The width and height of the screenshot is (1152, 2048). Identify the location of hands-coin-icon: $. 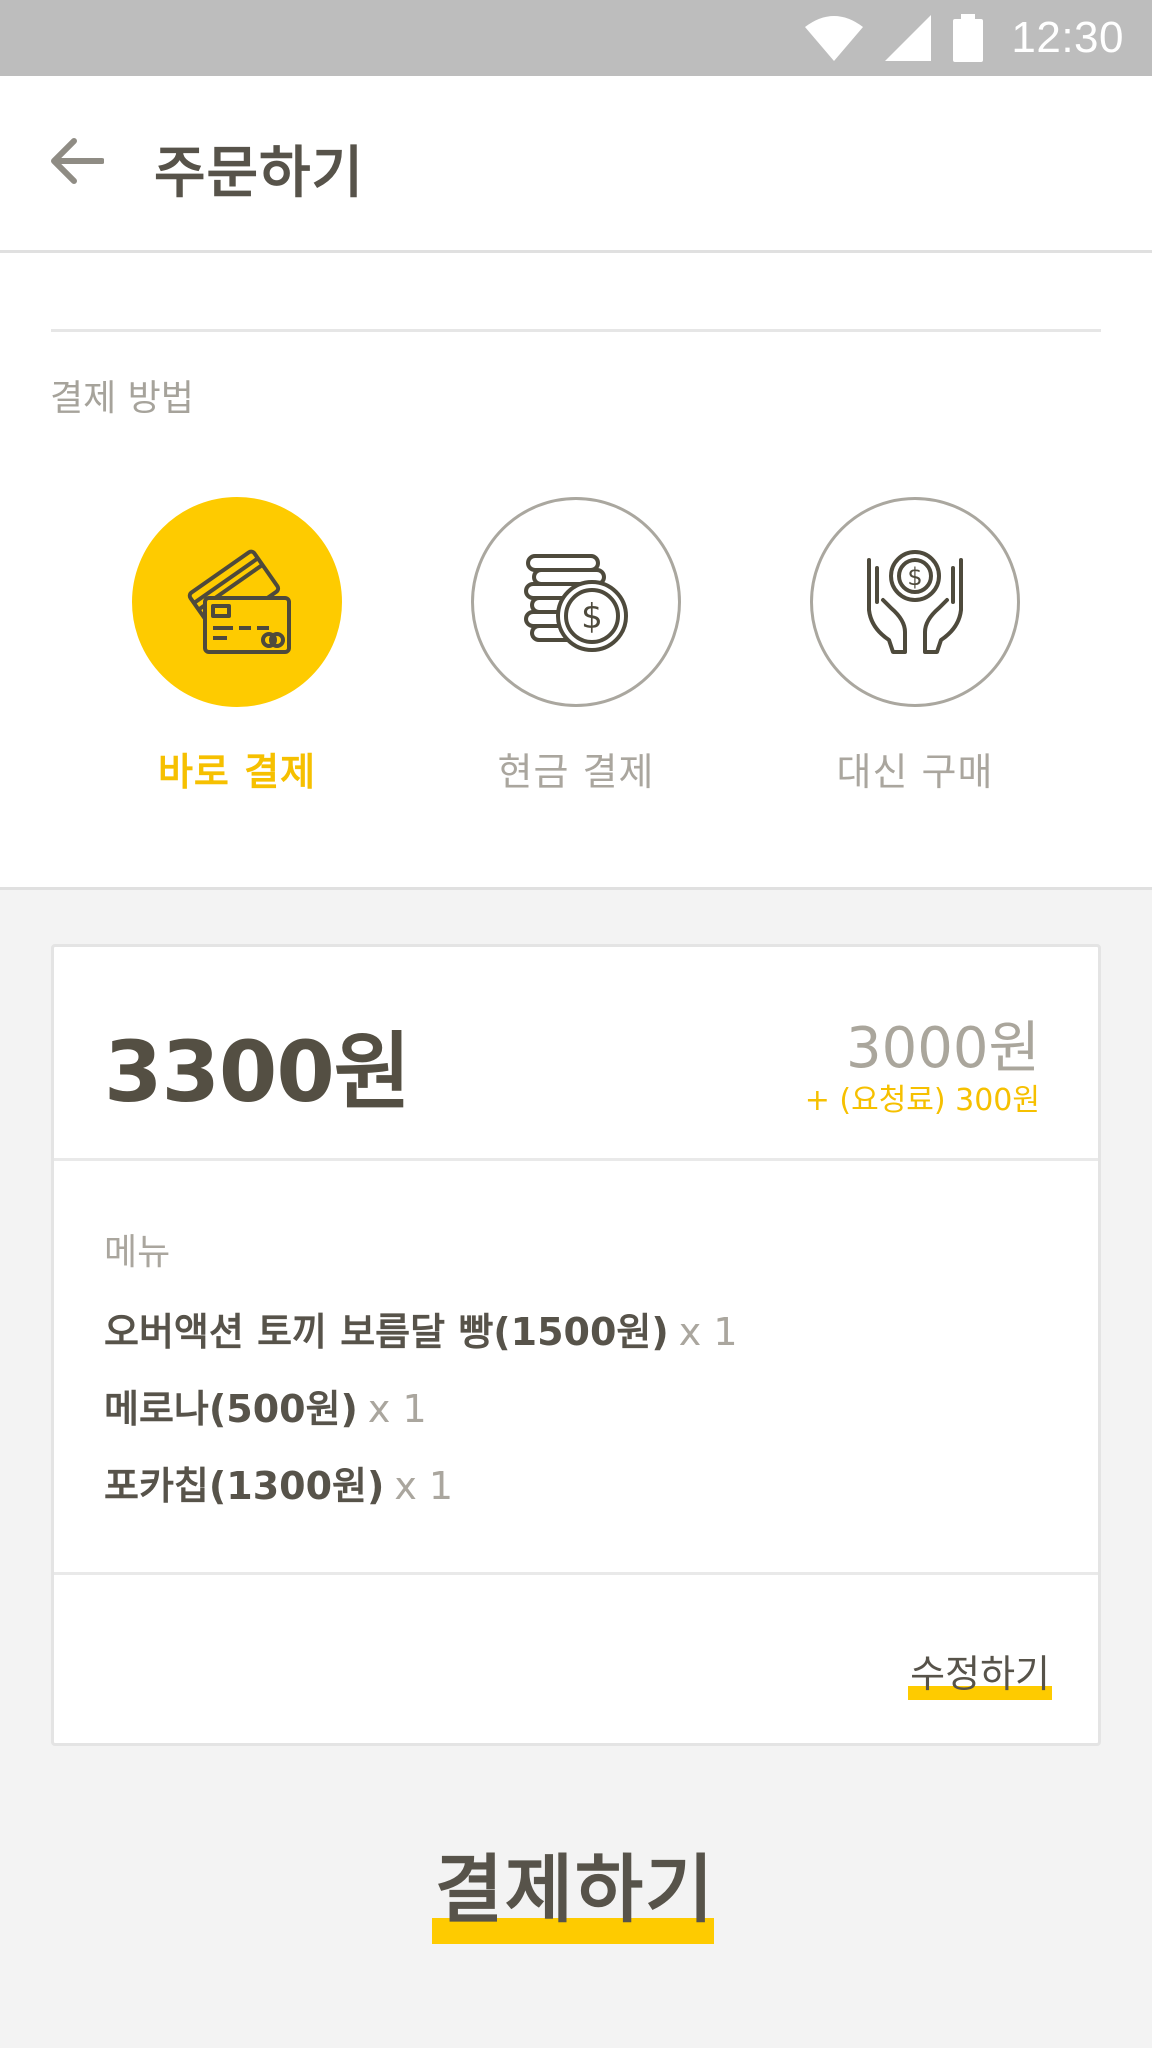
(915, 602).